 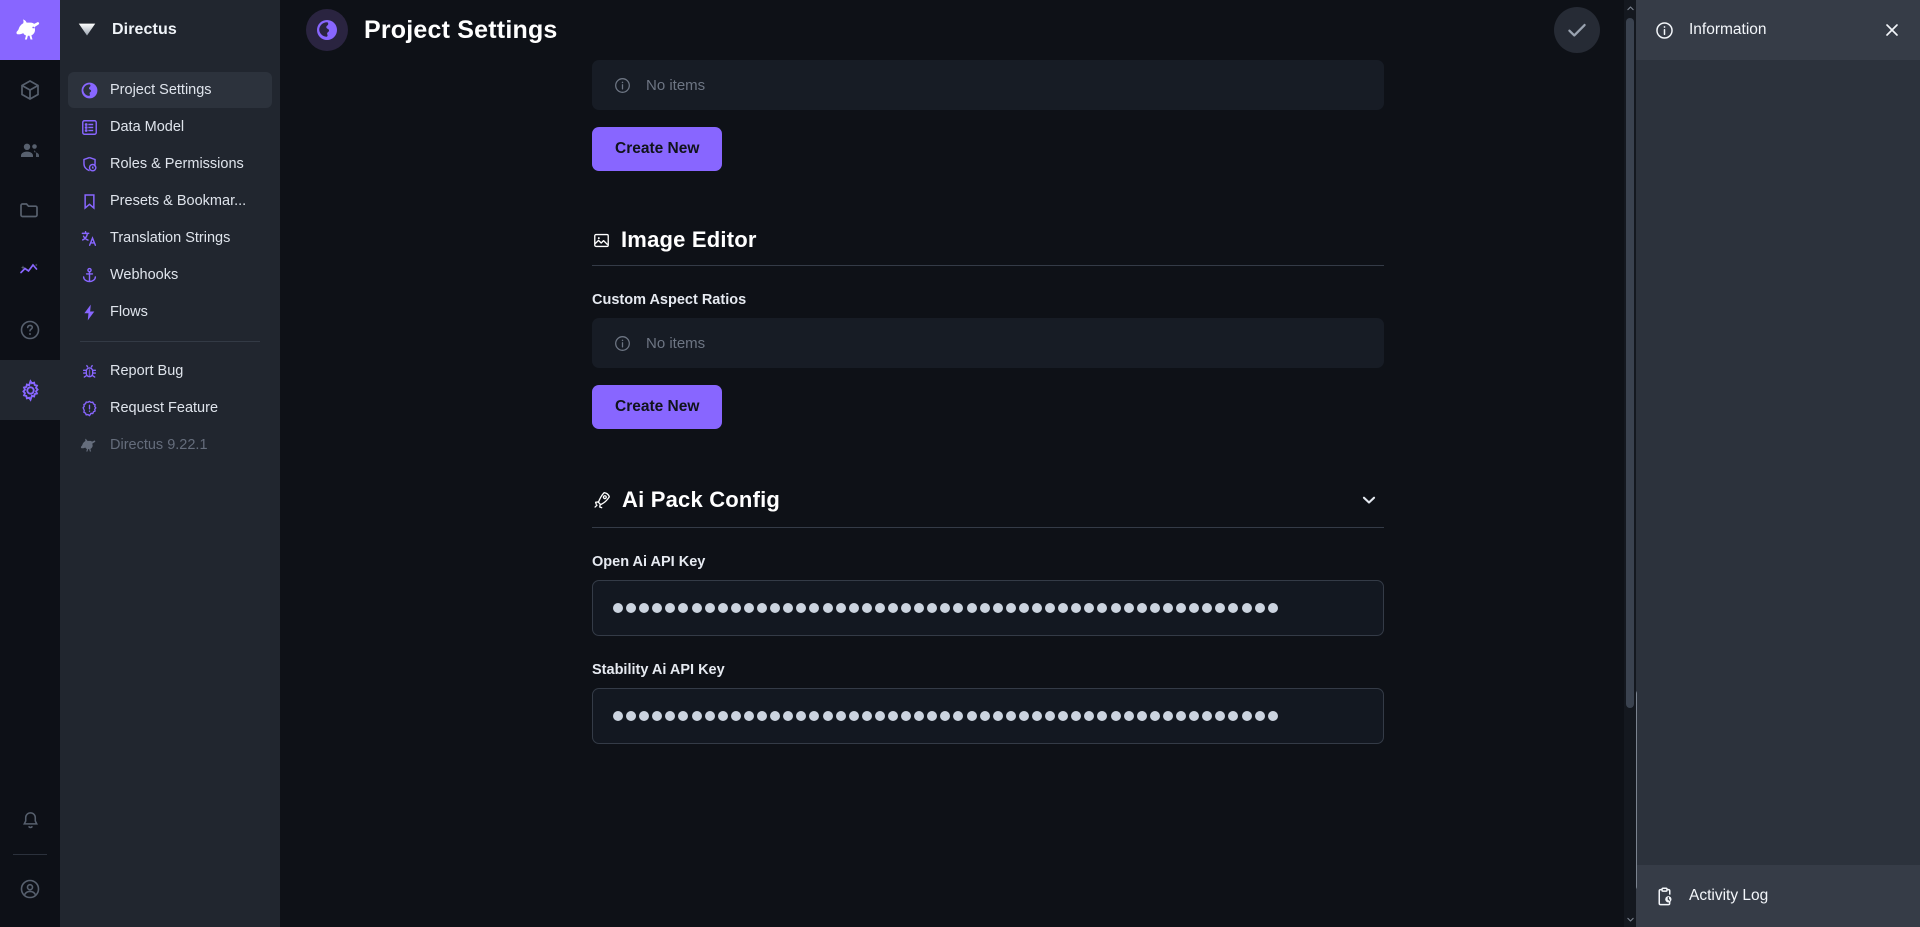 I want to click on sidebar-item-project-settings: Project Settings, so click(x=170, y=90).